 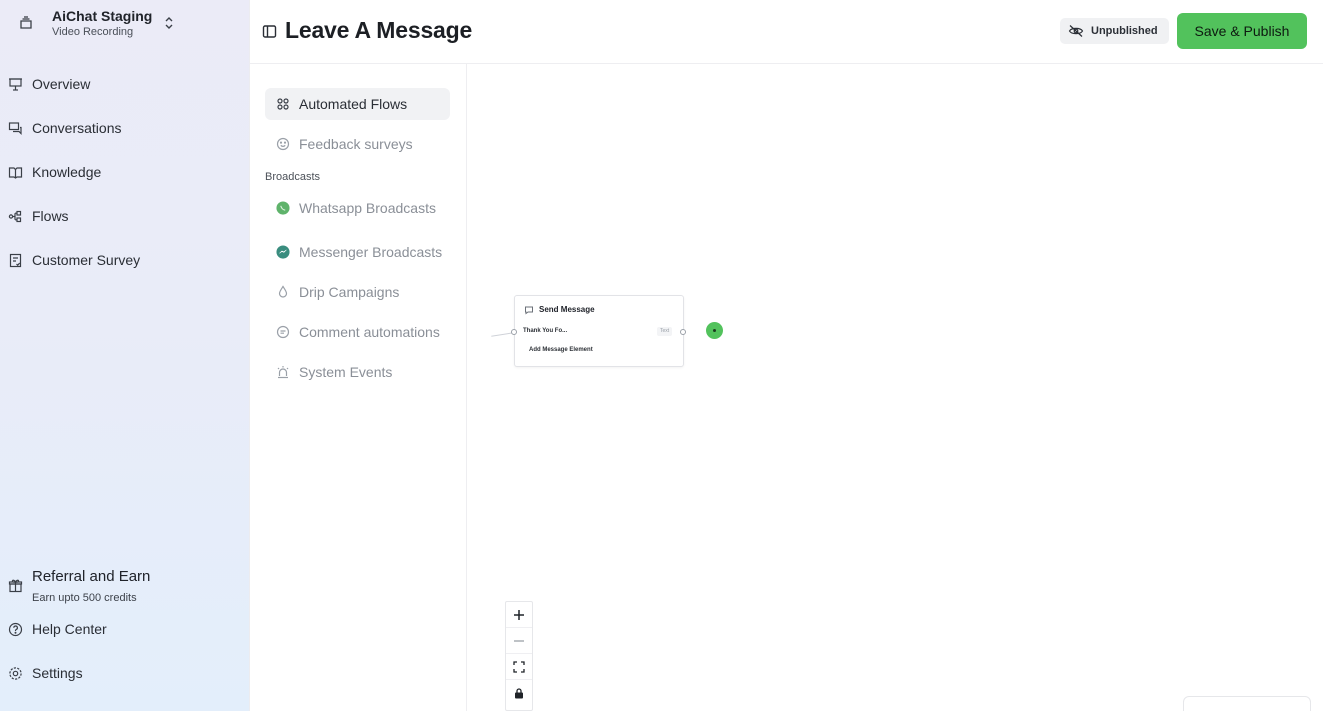 I want to click on book-open-icon, so click(x=15, y=172).